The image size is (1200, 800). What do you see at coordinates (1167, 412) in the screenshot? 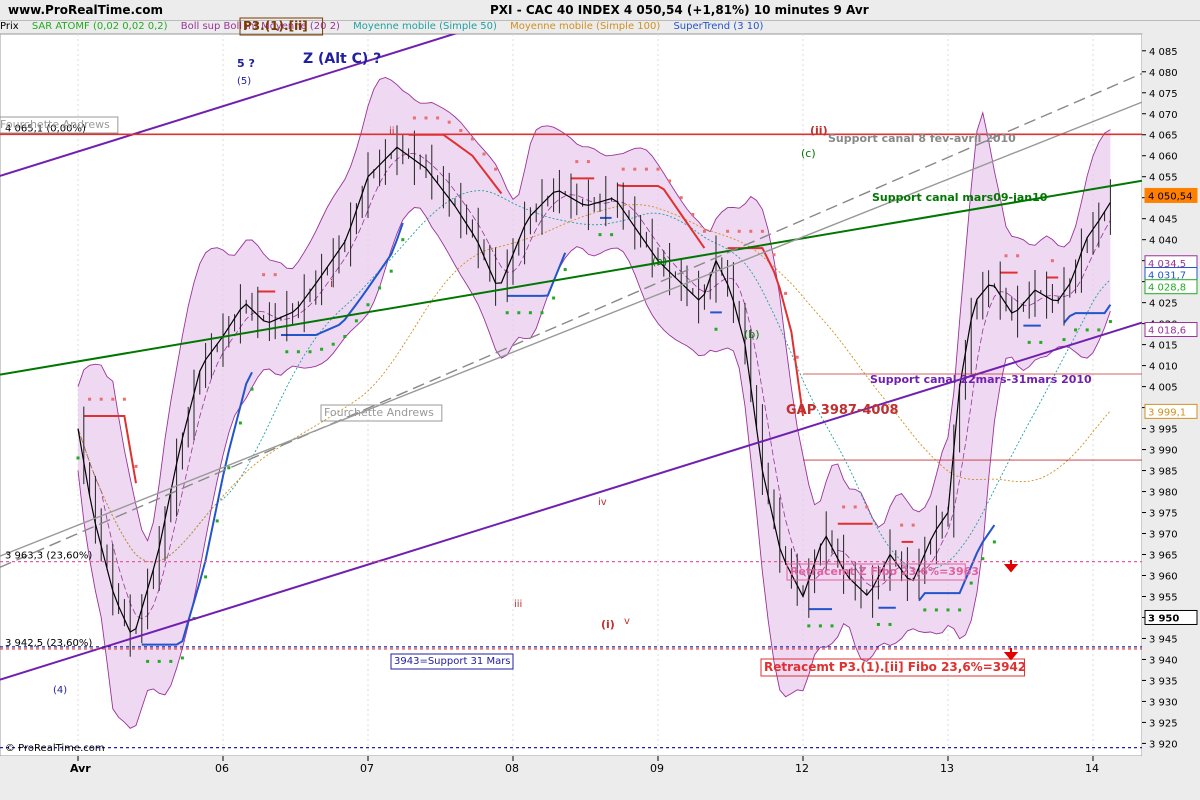
I see `price-label: 3 999,1` at bounding box center [1167, 412].